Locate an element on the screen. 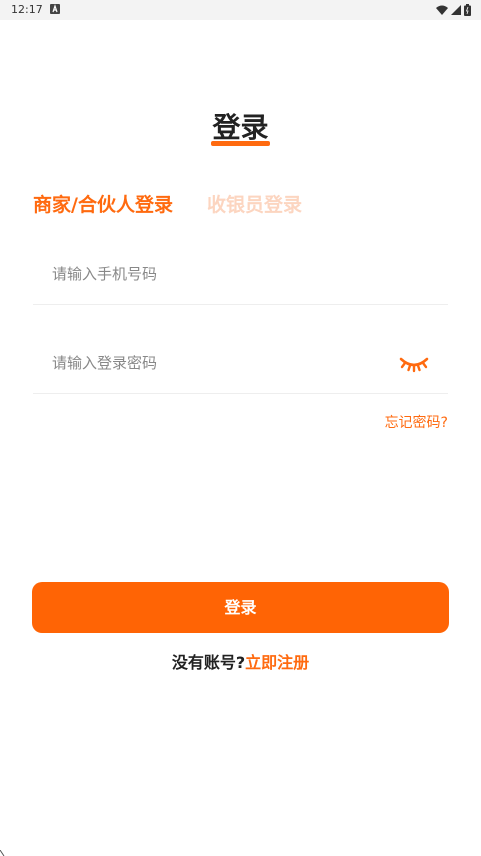 This screenshot has width=481, height=856. password-input-row is located at coordinates (240, 363).